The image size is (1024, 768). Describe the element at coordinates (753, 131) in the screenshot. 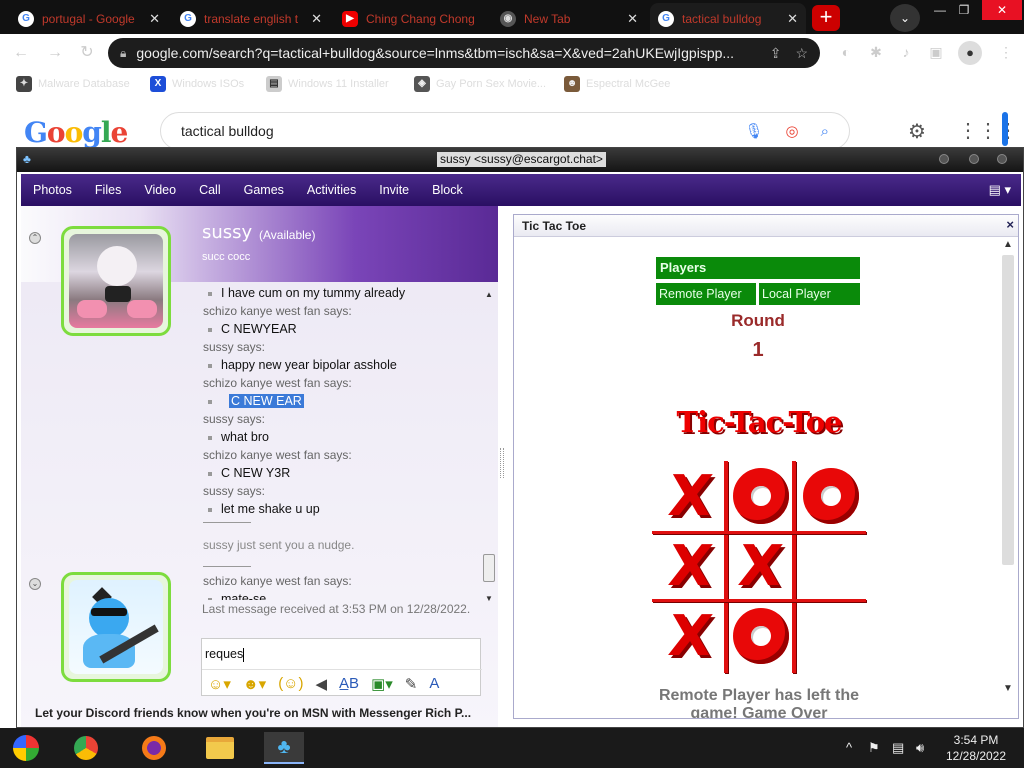

I see `microphone-icon: 🎙︎` at that location.